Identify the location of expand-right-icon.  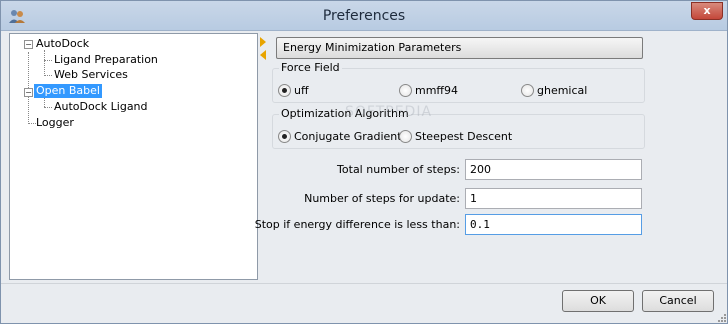
(263, 42).